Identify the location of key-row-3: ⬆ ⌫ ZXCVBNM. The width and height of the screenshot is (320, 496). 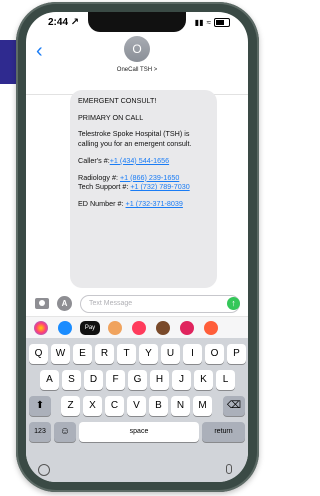
(137, 406).